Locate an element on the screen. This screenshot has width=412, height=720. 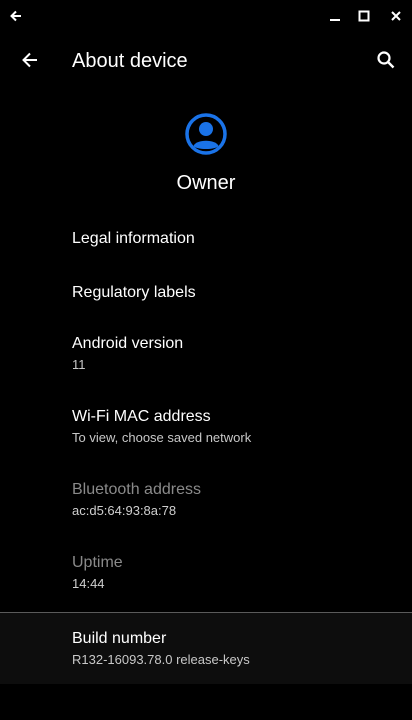
back-button is located at coordinates (30, 60).